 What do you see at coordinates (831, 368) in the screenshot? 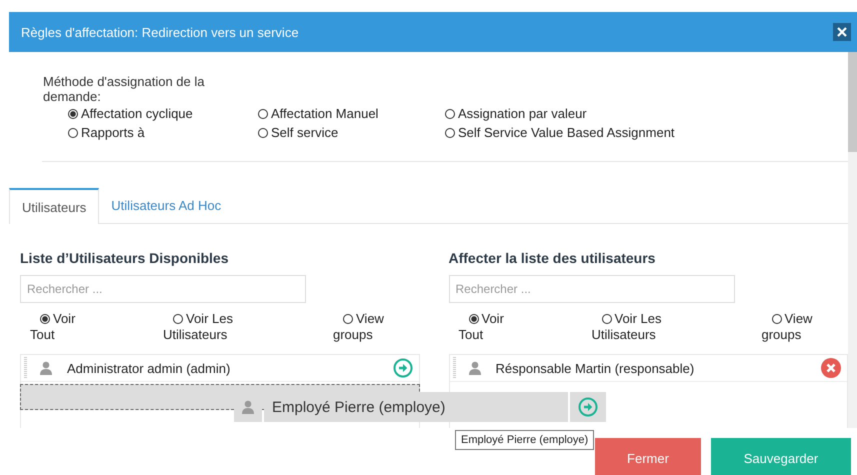
I see `remove-icon` at bounding box center [831, 368].